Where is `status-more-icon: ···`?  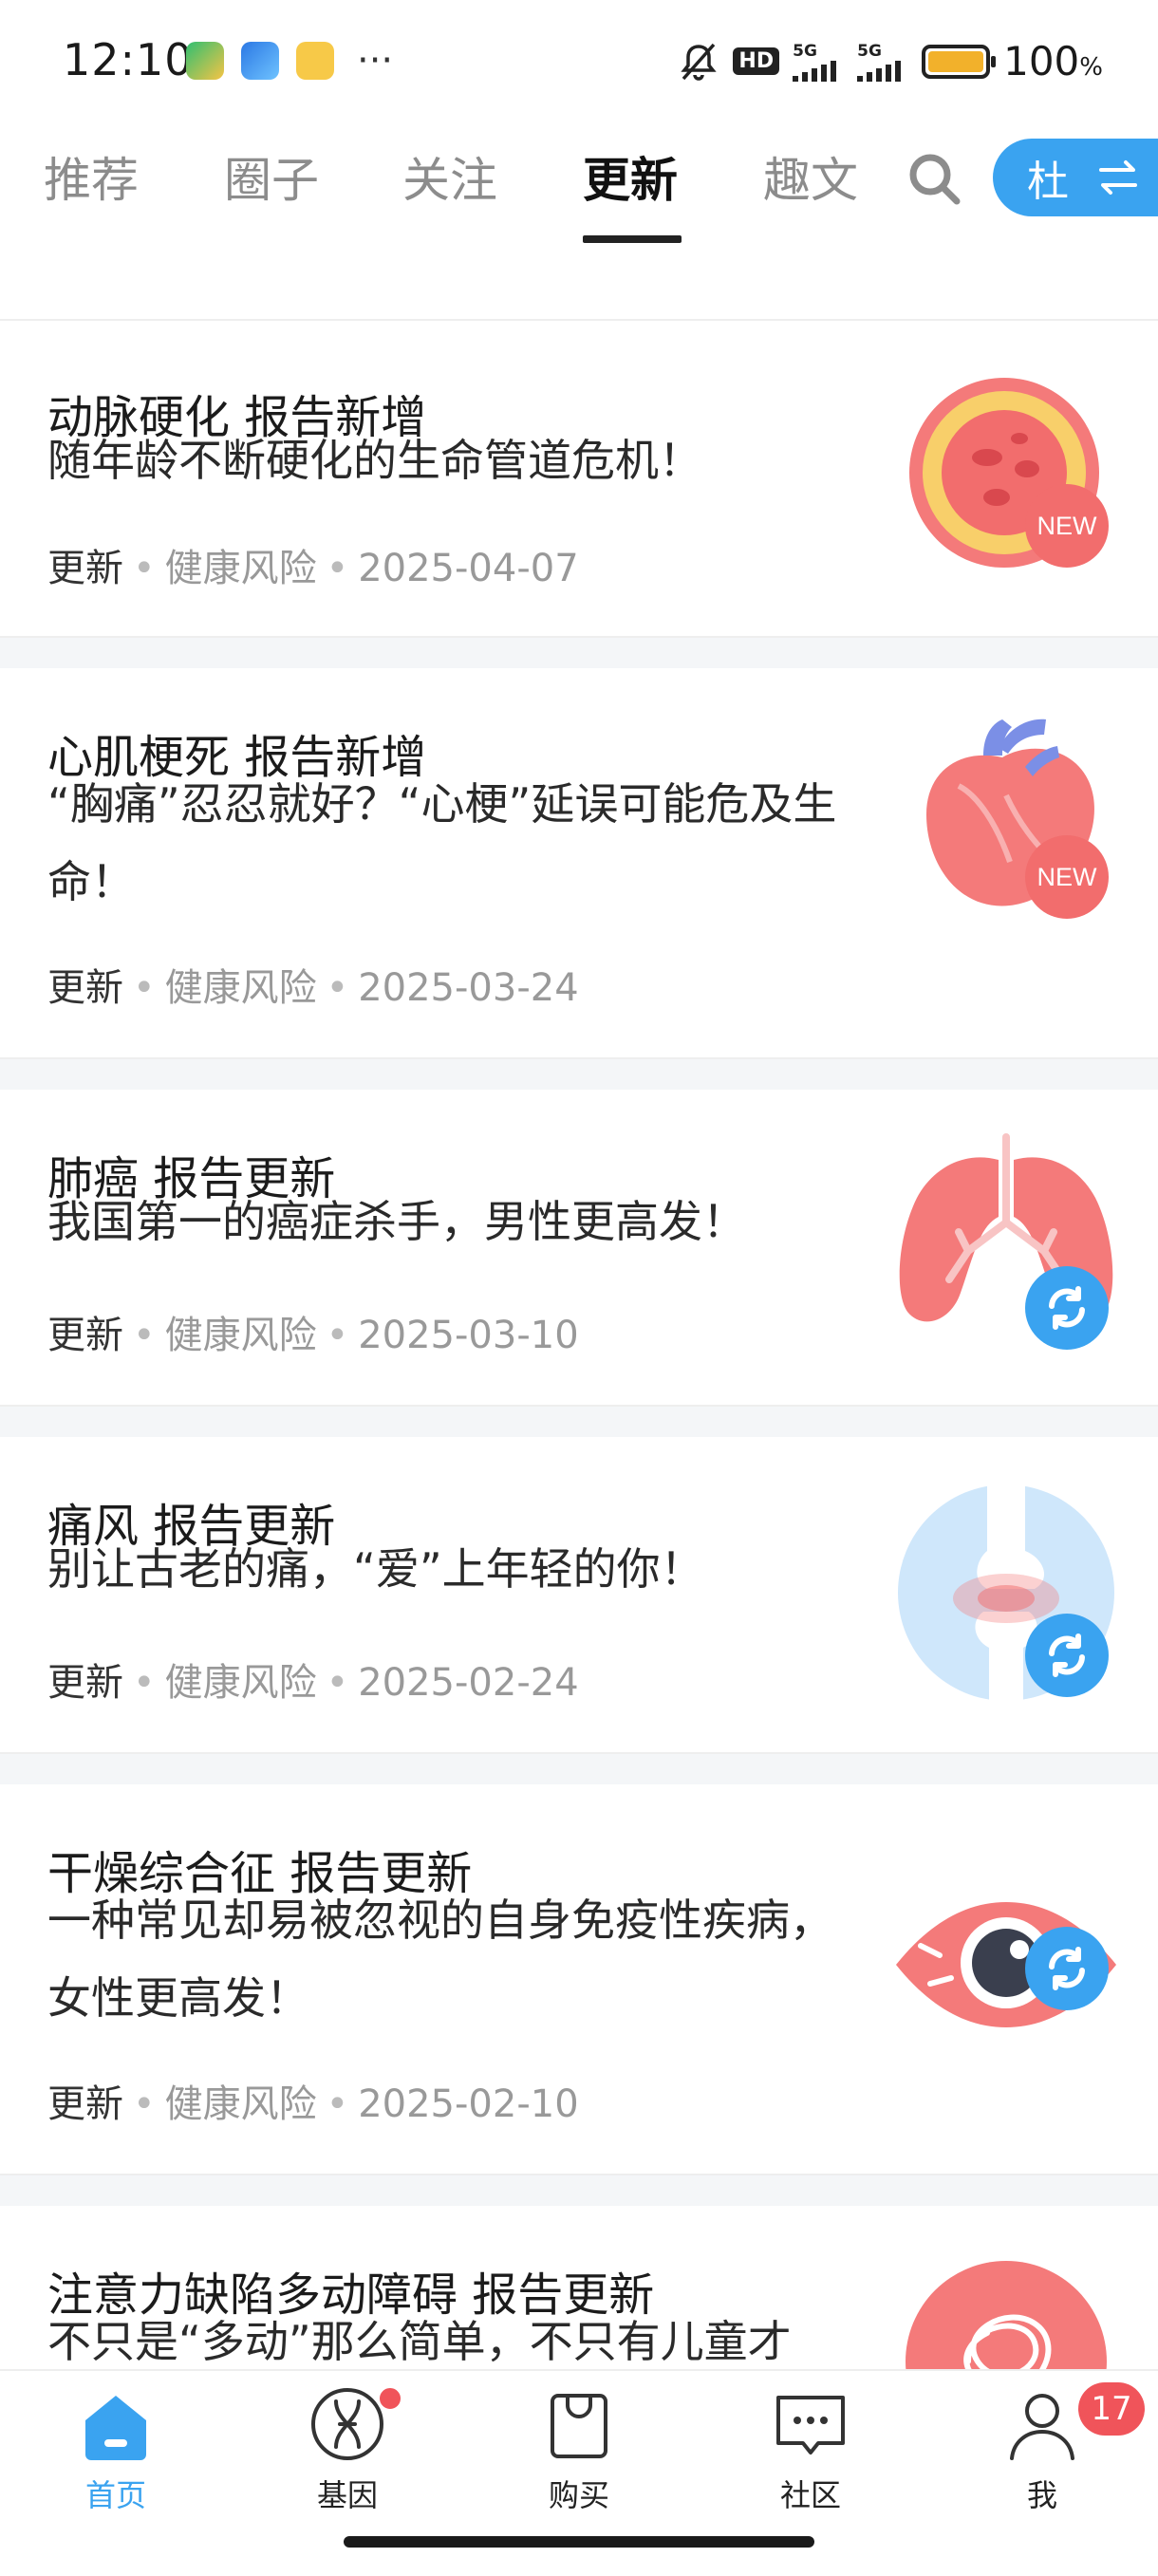 status-more-icon: ··· is located at coordinates (375, 61).